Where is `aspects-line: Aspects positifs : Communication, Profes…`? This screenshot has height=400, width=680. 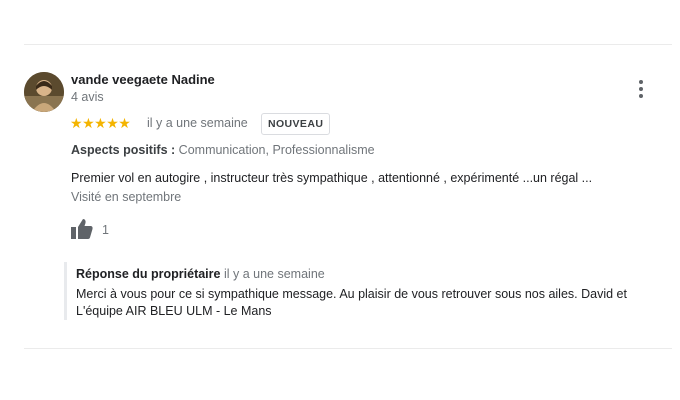
aspects-line: Aspects positifs : Communication, Profes… is located at coordinates (223, 150).